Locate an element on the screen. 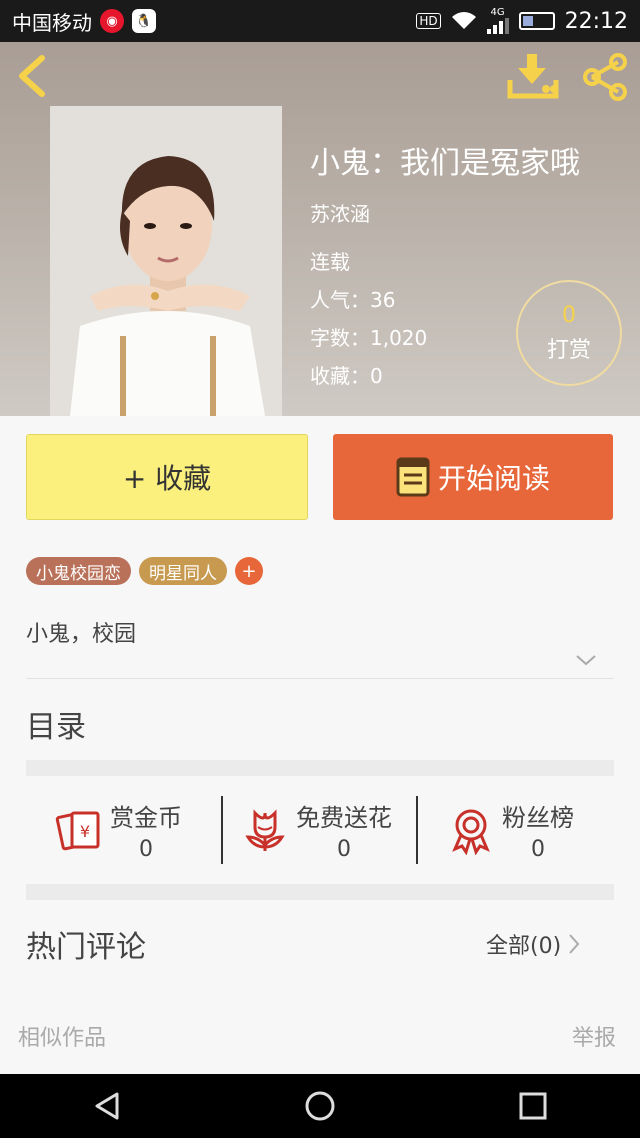  all-comments-label: 全部(0) is located at coordinates (524, 946).